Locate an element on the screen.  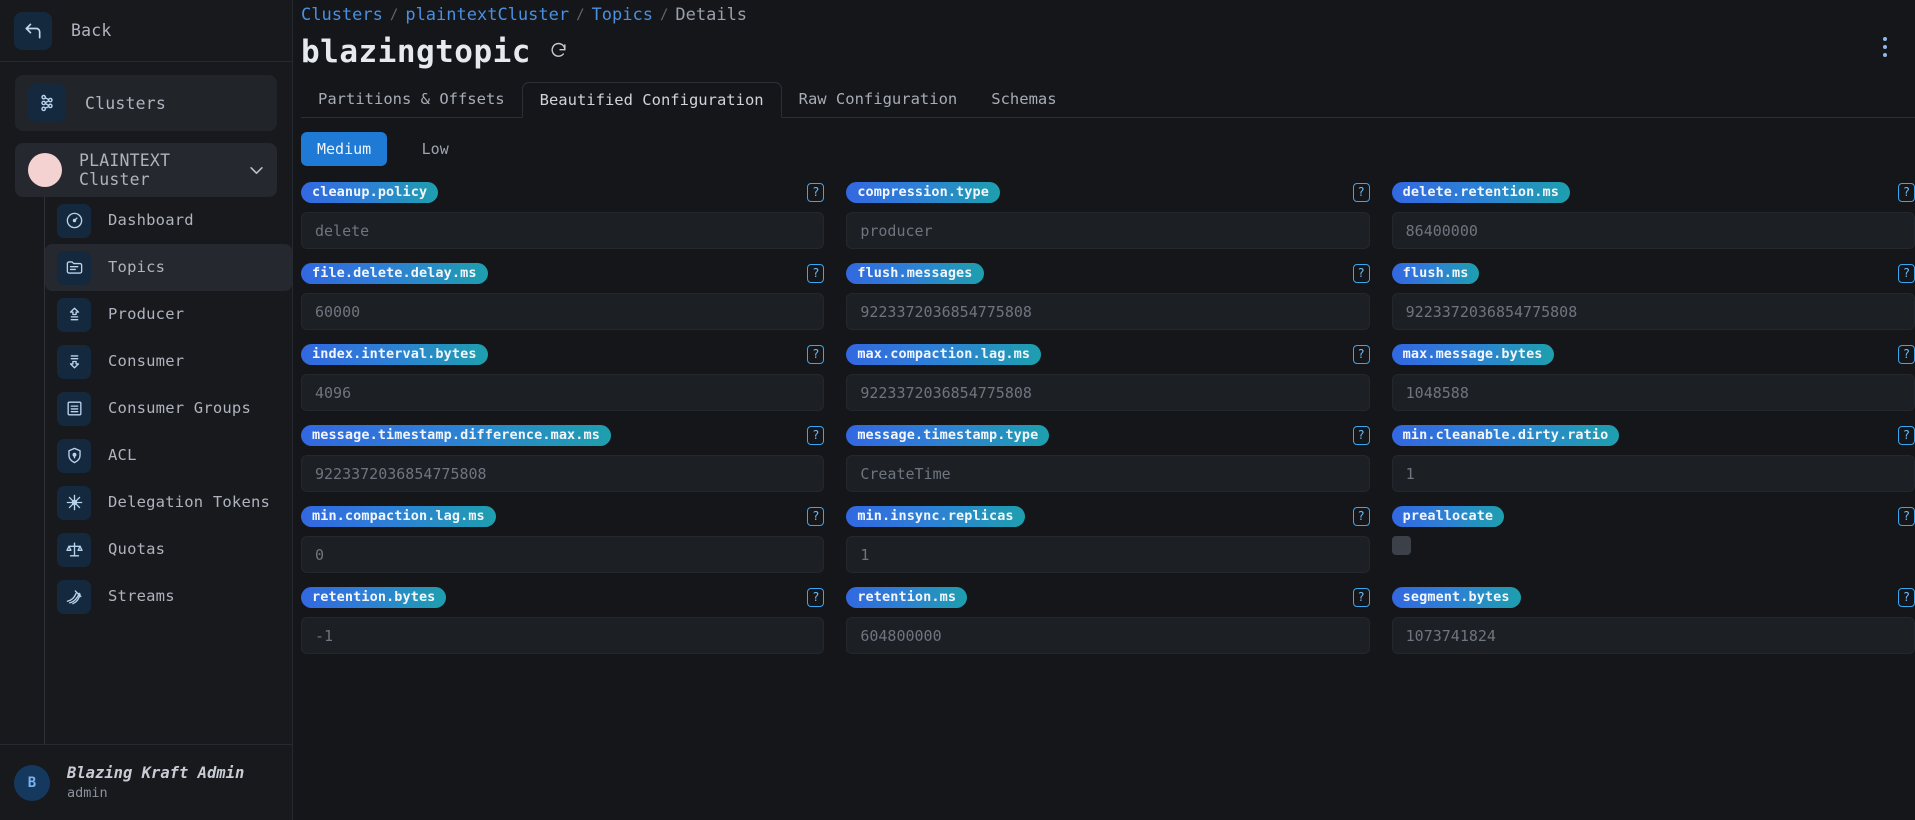
breadcrumb-link: Topics is located at coordinates (622, 15).